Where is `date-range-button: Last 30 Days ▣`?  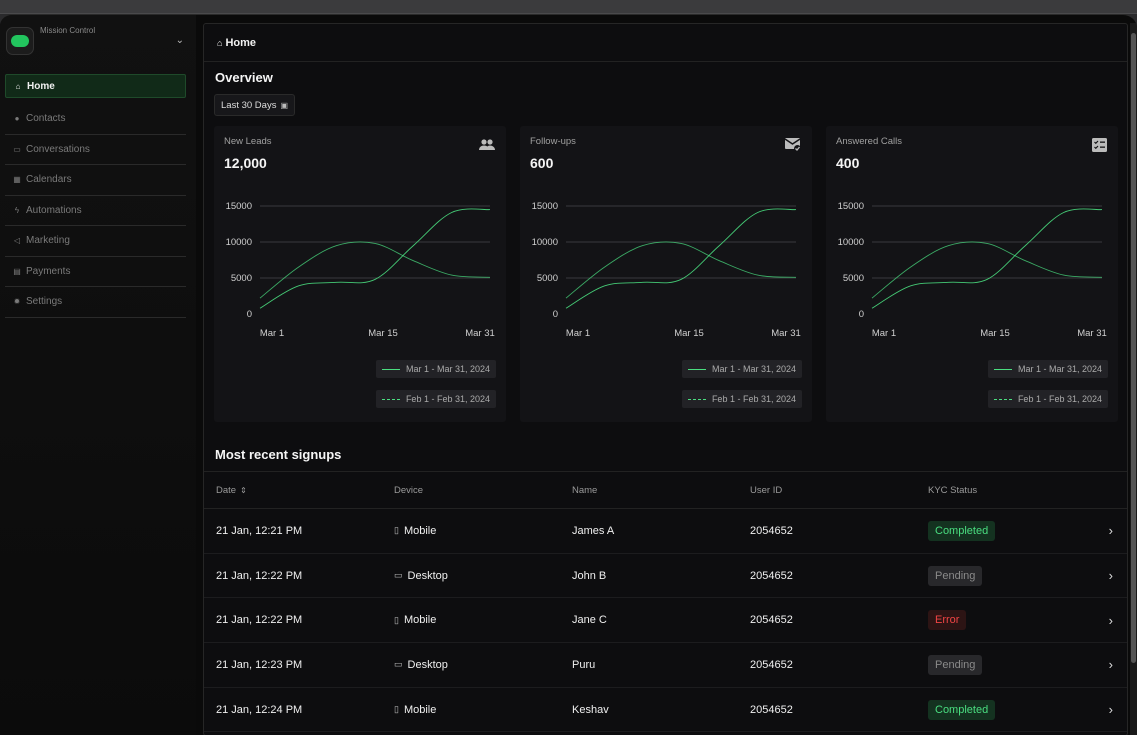
date-range-button: Last 30 Days ▣ is located at coordinates (255, 105).